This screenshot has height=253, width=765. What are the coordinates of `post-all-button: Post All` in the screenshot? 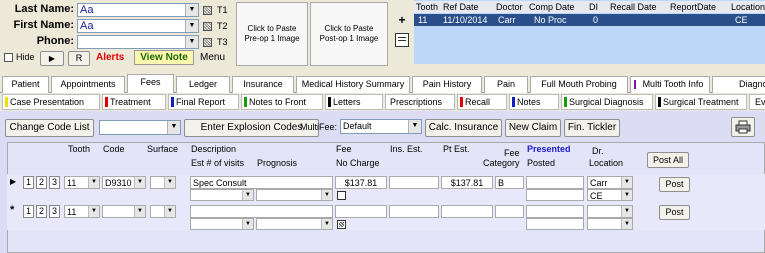 It's located at (668, 160).